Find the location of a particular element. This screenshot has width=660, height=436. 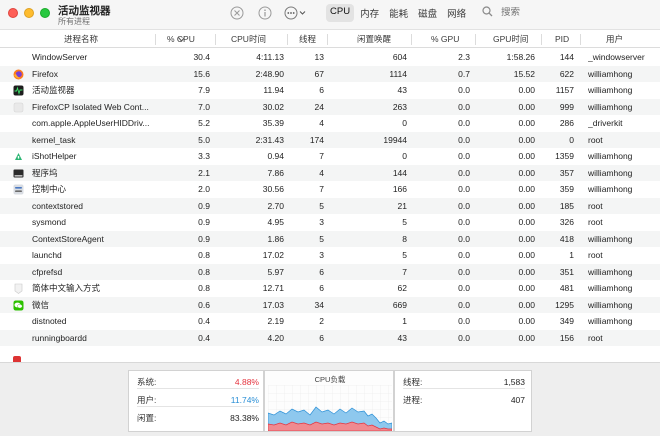

system-usage-label: 系统: is located at coordinates (147, 382).